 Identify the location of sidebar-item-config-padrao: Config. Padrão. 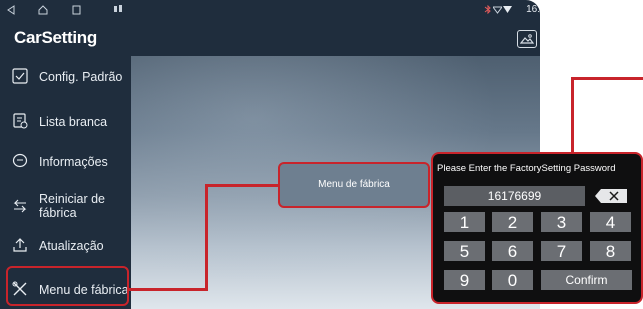
(65, 76).